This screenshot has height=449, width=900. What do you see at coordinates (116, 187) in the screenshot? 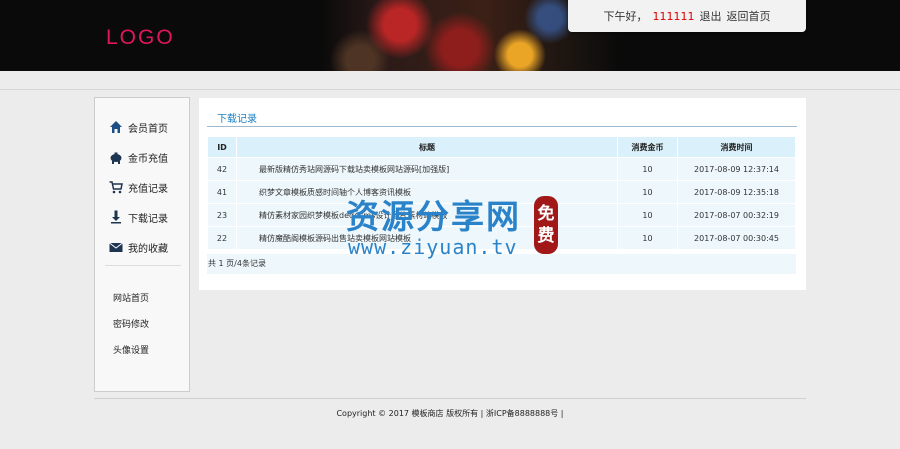
I see `cart-icon` at bounding box center [116, 187].